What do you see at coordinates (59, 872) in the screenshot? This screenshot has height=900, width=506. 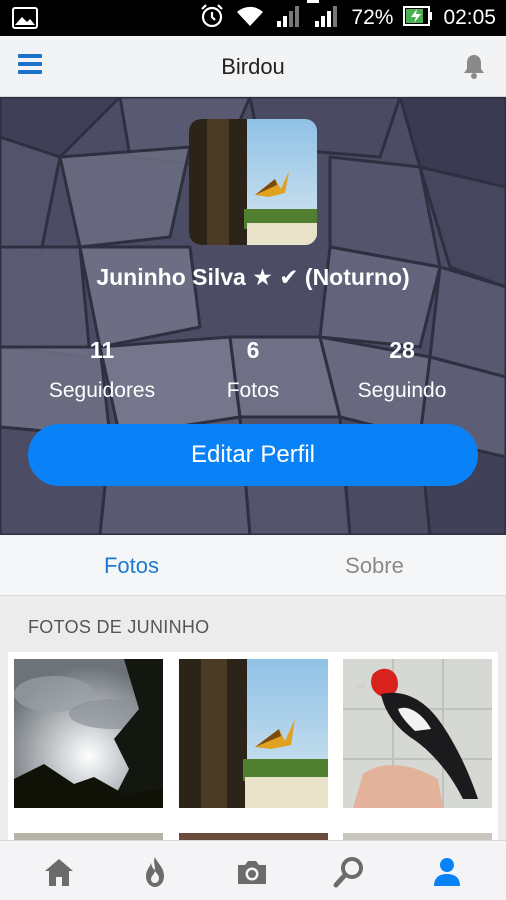 I see `home-icon` at bounding box center [59, 872].